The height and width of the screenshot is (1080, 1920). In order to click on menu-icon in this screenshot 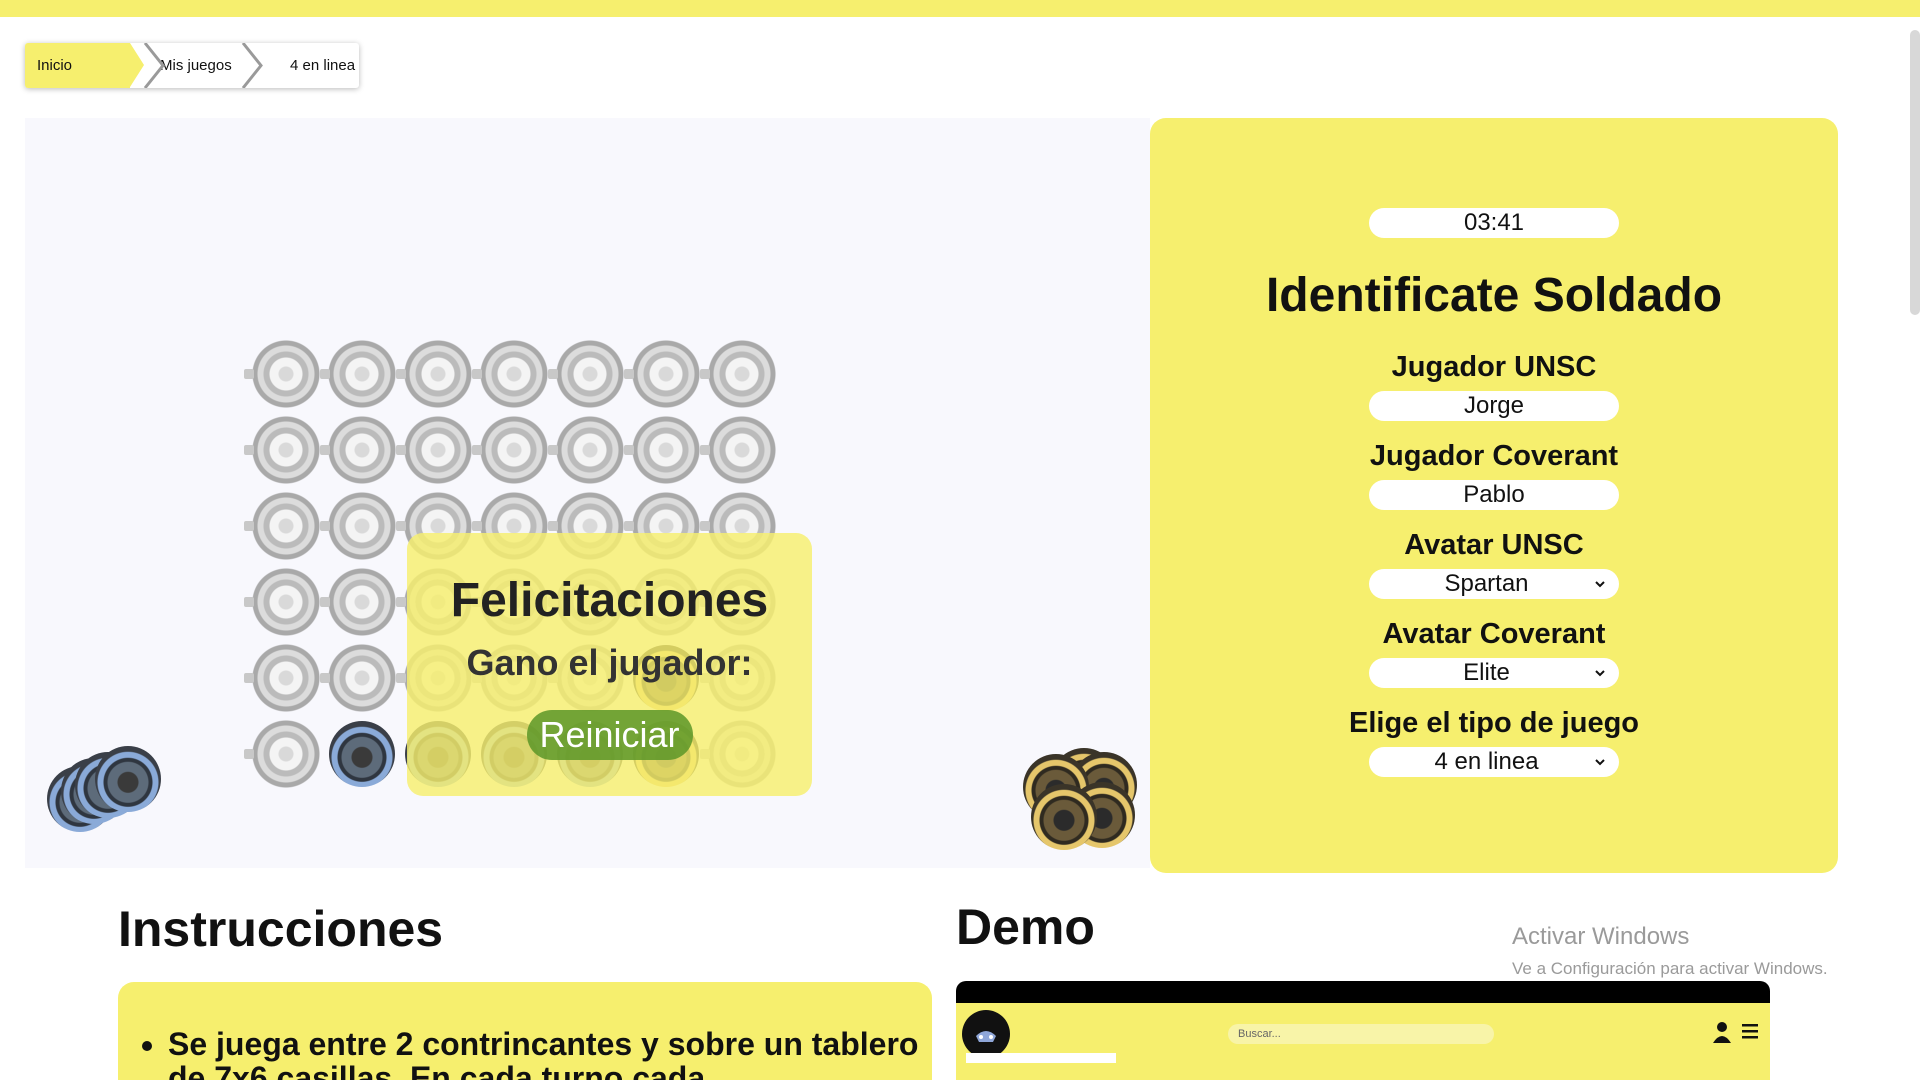, I will do `click(1750, 1031)`.